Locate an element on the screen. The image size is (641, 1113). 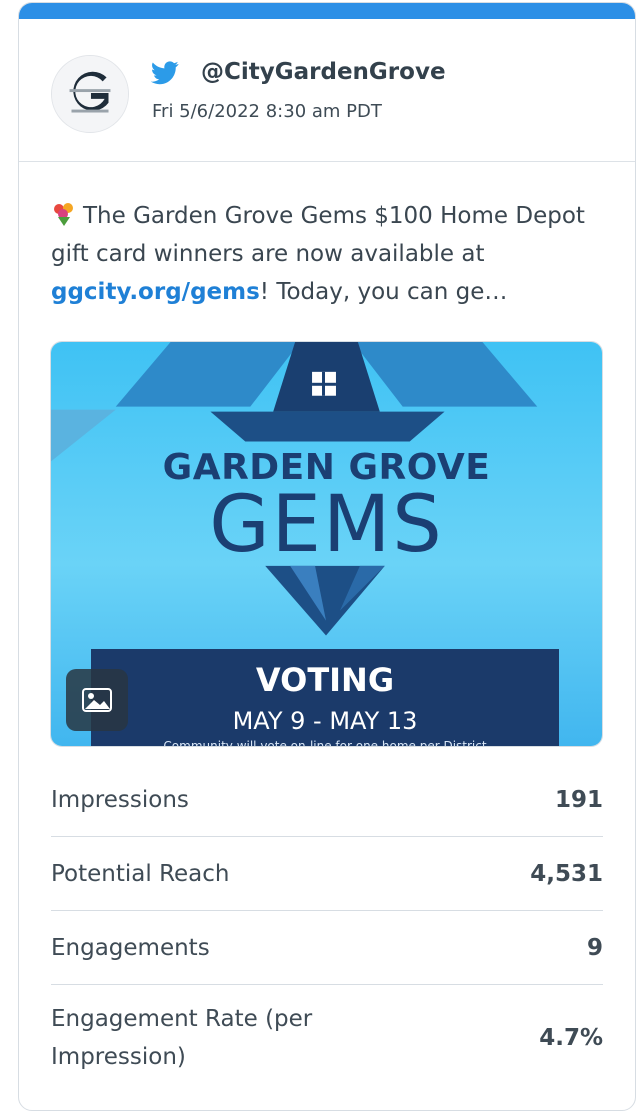
image-icon is located at coordinates (97, 700).